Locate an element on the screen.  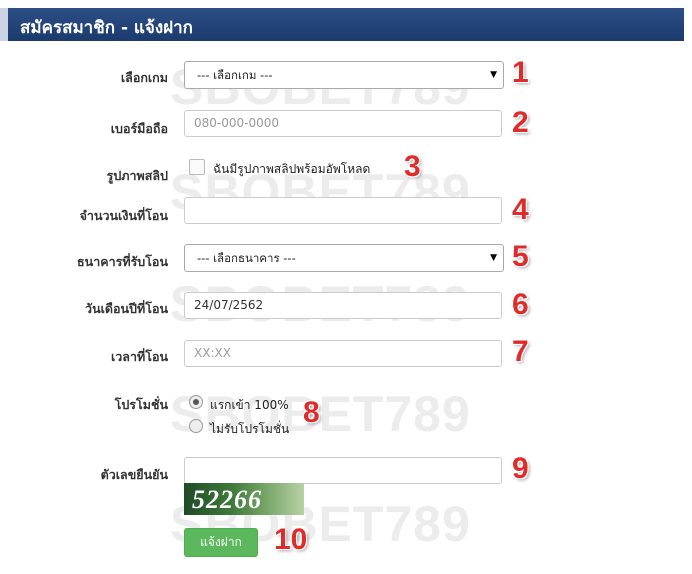
page-header: สมัครสมาชิก - แจ้งฝาก is located at coordinates (342, 24).